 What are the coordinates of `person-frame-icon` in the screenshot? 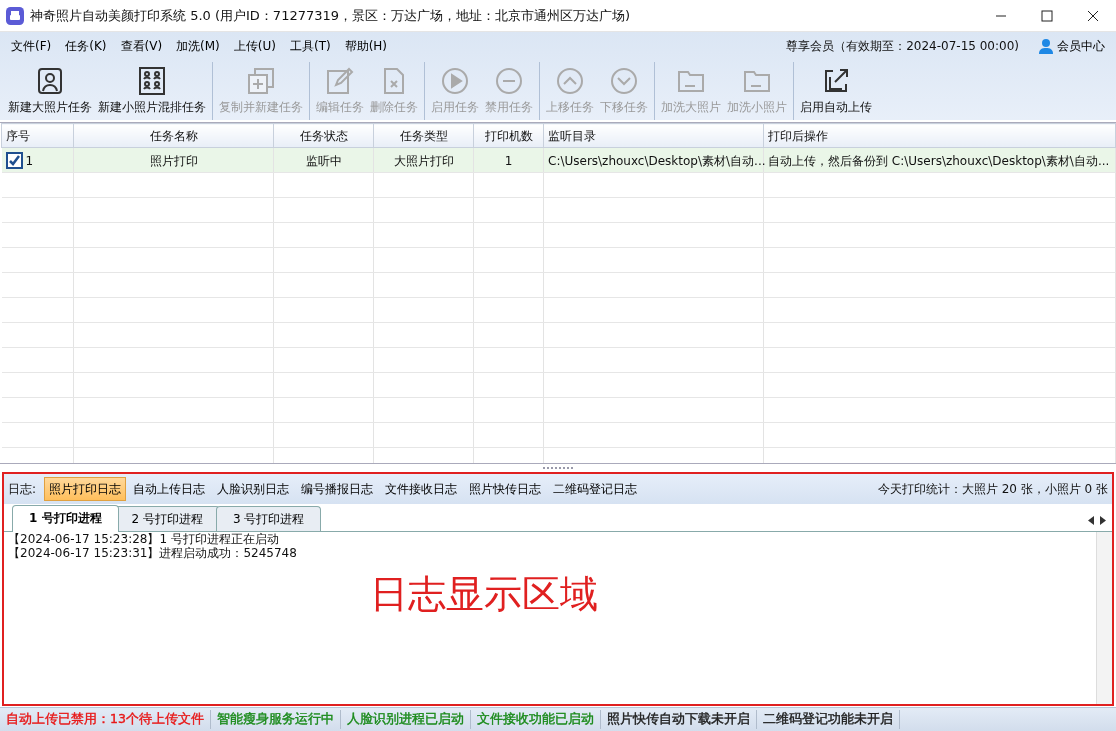 It's located at (50, 81).